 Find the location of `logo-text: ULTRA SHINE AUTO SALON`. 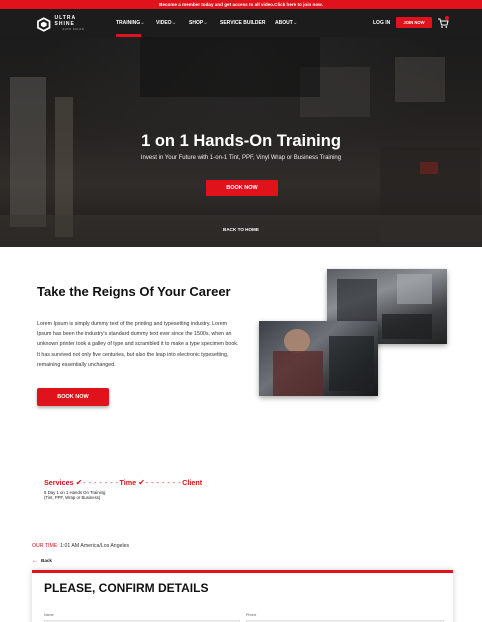

logo-text: ULTRA SHINE AUTO SALON is located at coordinates (76, 24).